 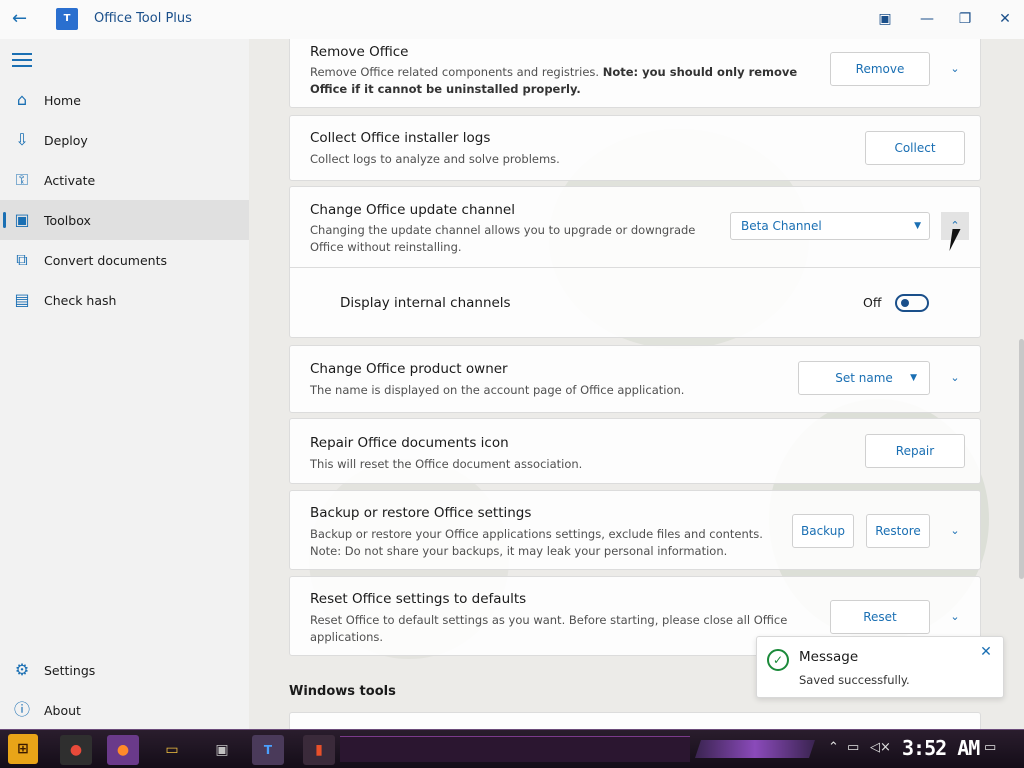 I want to click on network-icon: ▭, so click(x=853, y=747).